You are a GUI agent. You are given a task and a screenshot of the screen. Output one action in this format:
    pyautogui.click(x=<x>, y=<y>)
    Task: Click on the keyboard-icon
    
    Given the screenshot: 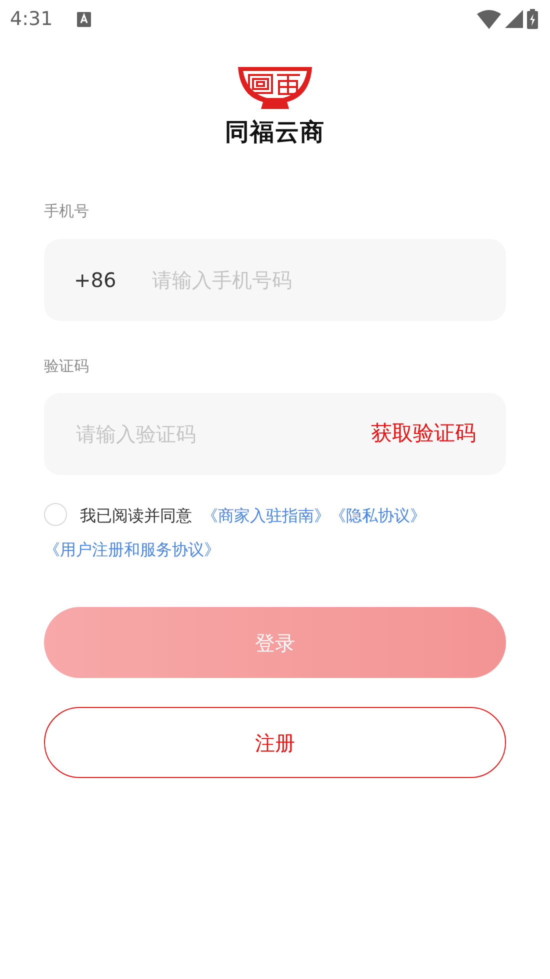 What is the action you would take?
    pyautogui.click(x=83, y=19)
    